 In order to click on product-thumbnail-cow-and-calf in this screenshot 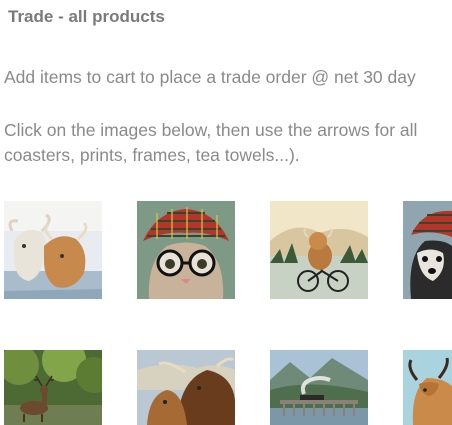, I will do `click(186, 387)`.